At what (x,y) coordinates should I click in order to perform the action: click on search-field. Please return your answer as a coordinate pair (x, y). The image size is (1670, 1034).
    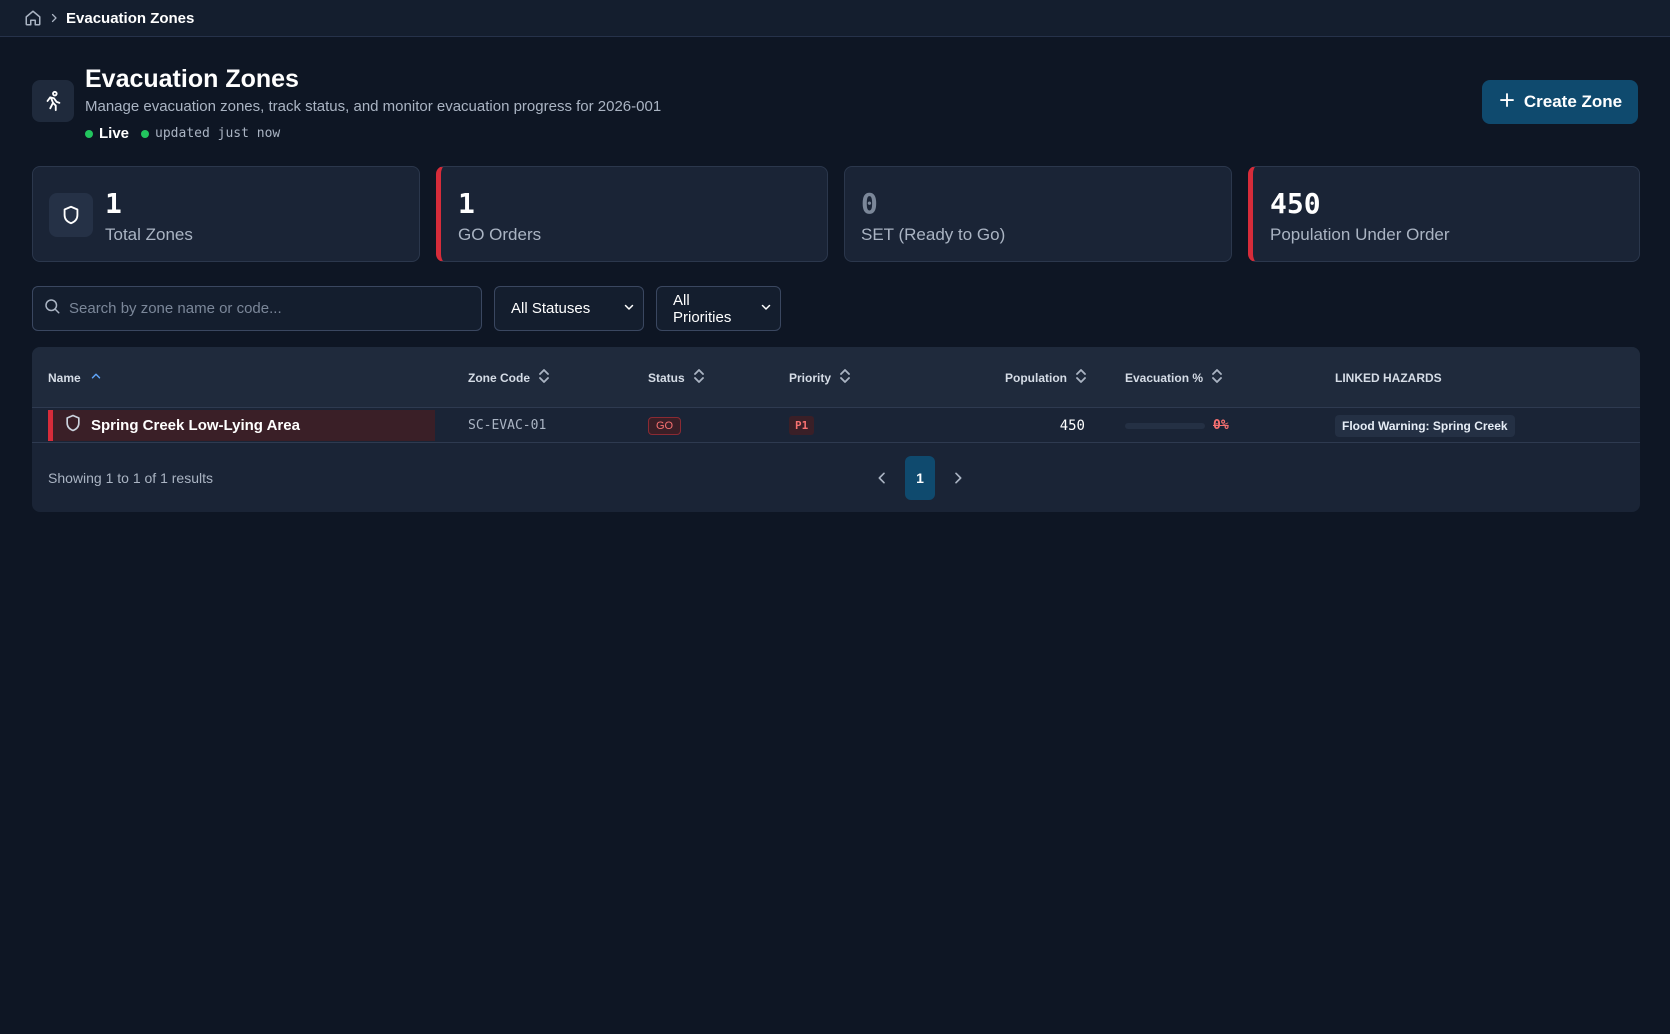
    Looking at the image, I should click on (257, 308).